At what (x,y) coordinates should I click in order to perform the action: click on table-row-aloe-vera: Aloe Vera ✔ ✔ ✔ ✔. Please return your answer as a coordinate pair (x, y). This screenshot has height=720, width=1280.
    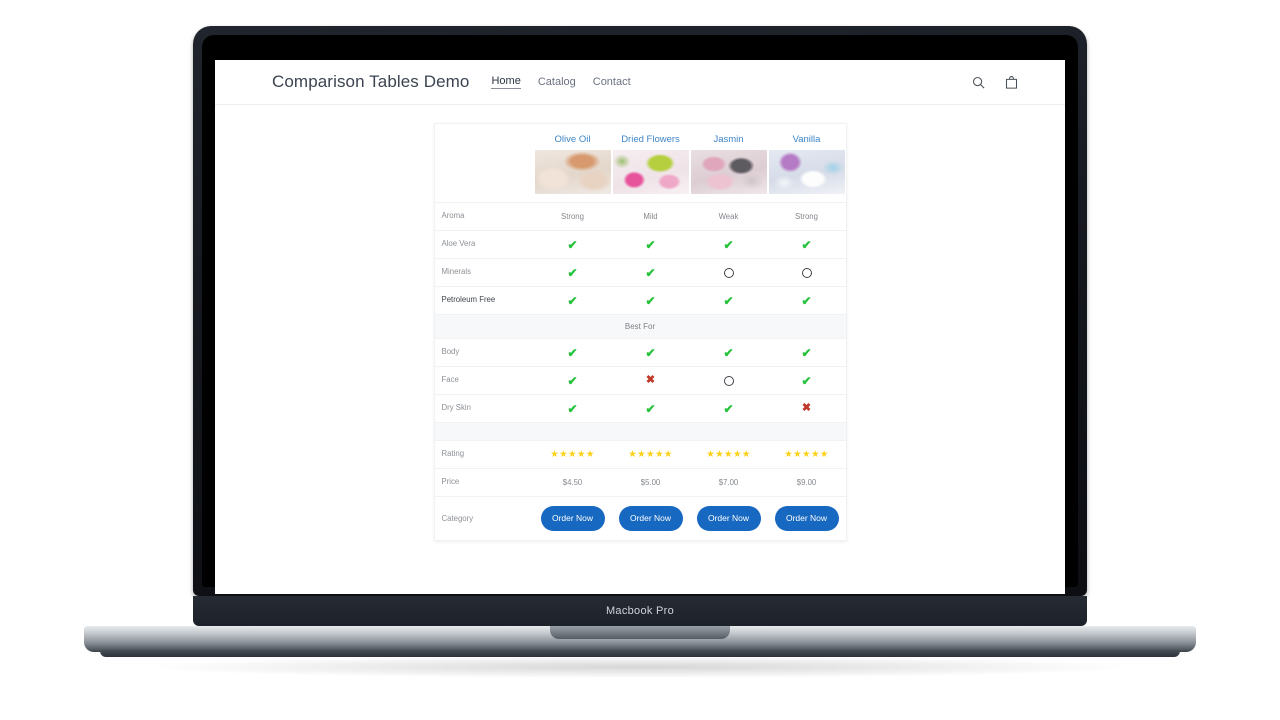
    Looking at the image, I should click on (640, 244).